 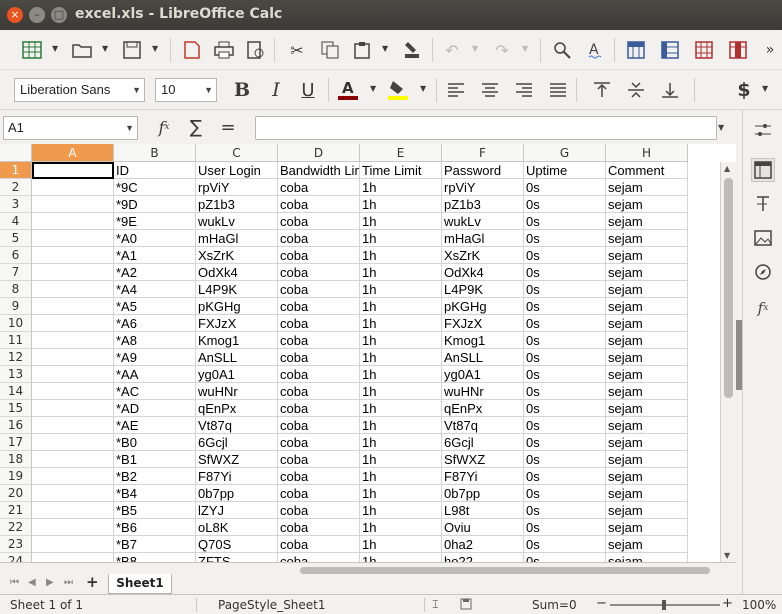 I want to click on table-cell: XsZrK, so click(x=237, y=255).